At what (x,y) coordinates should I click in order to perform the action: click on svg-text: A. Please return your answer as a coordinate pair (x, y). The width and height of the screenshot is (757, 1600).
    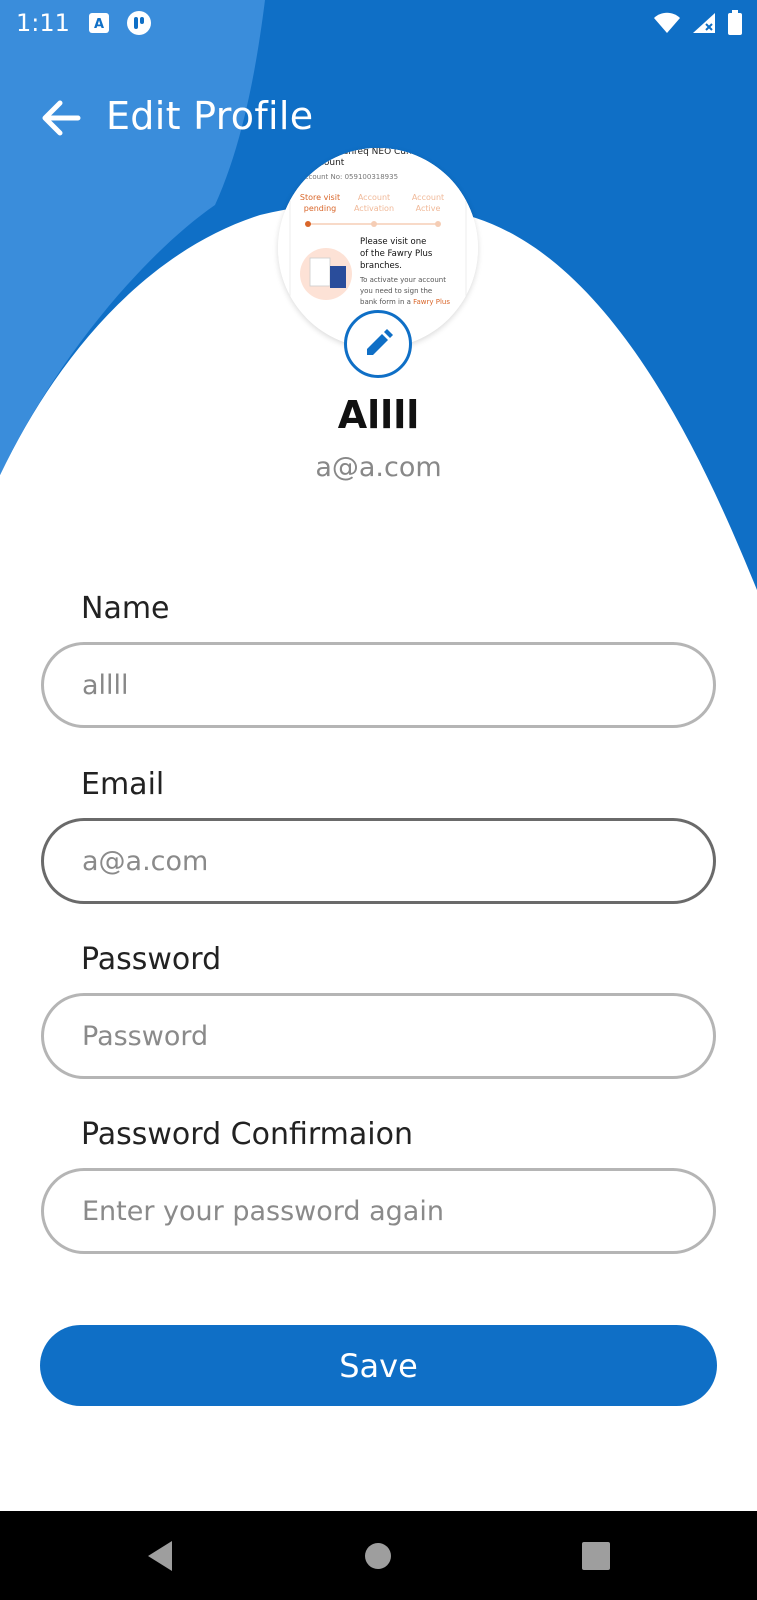
    Looking at the image, I should click on (99, 24).